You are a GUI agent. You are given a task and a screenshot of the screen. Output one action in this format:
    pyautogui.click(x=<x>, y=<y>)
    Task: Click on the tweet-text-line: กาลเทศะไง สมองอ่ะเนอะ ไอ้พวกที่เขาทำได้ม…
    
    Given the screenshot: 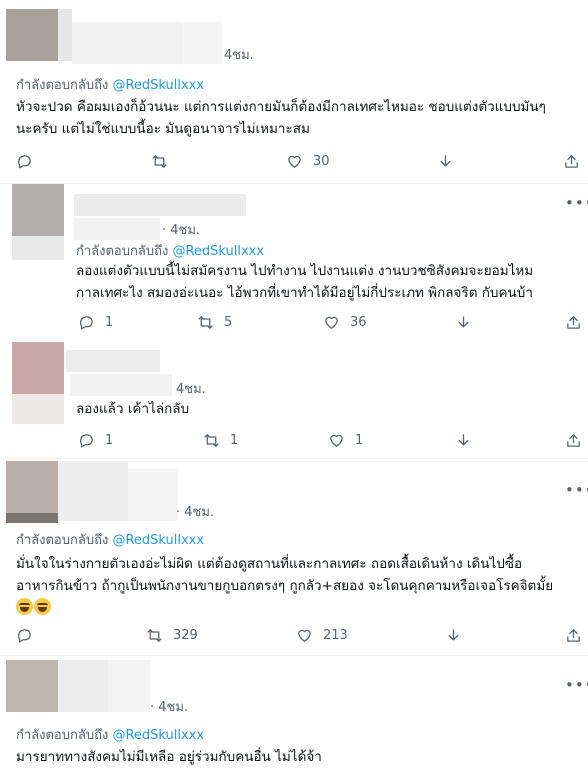 What is the action you would take?
    pyautogui.click(x=304, y=293)
    